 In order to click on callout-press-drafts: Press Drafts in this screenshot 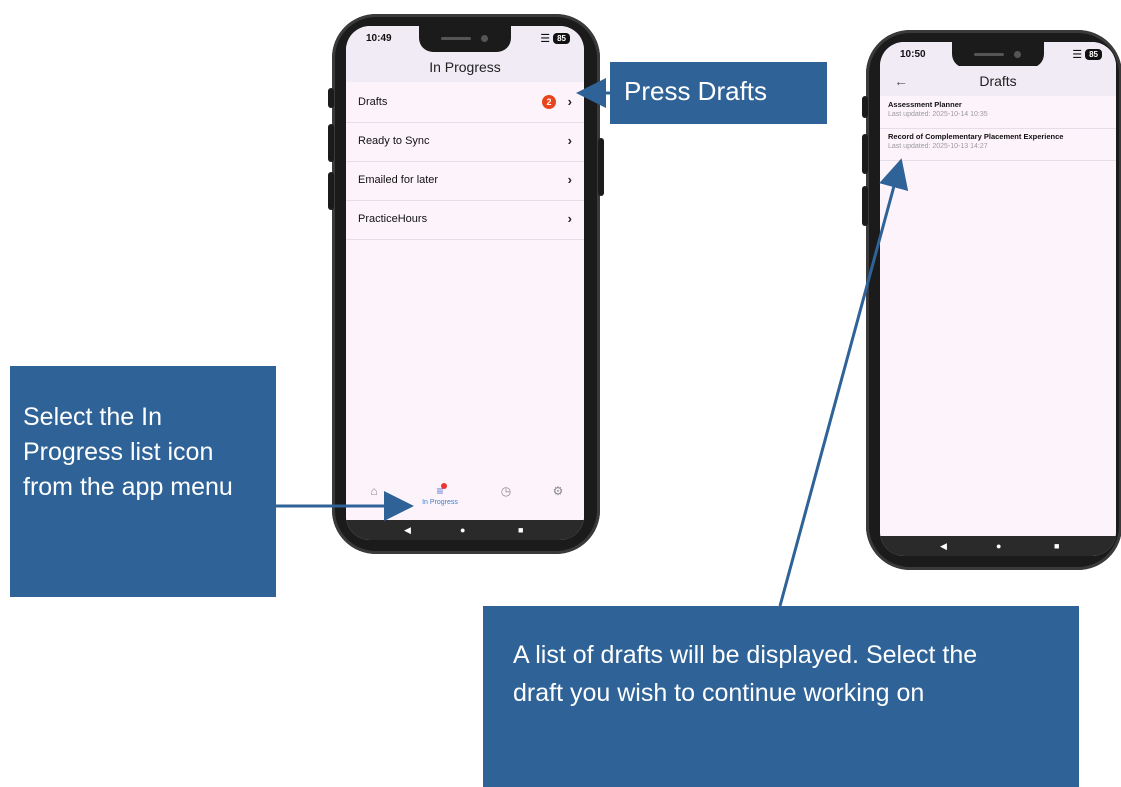, I will do `click(718, 93)`.